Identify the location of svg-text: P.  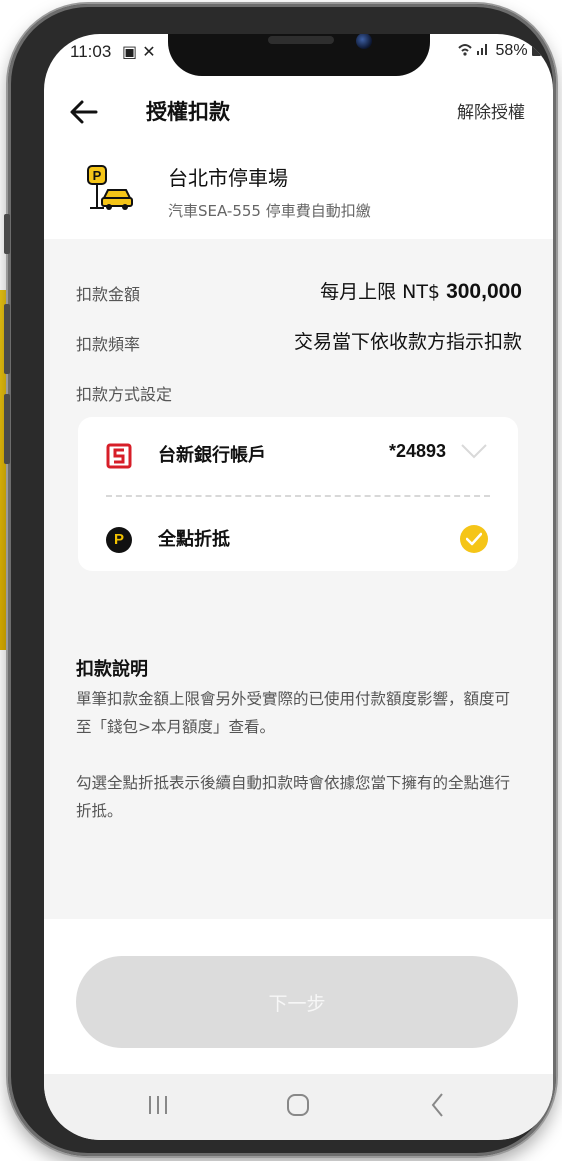
(97, 175).